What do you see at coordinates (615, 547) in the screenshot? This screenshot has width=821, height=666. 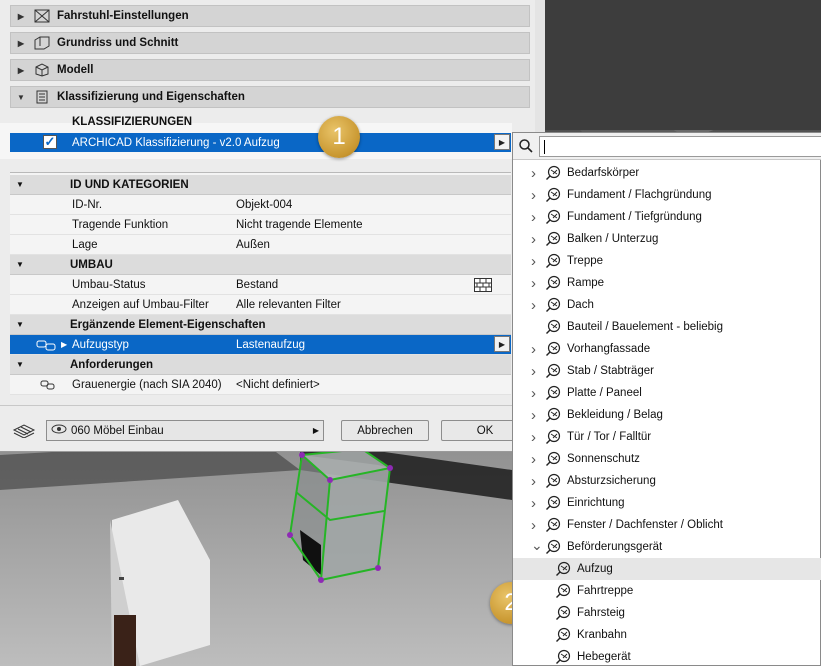 I see `tree-item-label: Beförderungsgerät` at bounding box center [615, 547].